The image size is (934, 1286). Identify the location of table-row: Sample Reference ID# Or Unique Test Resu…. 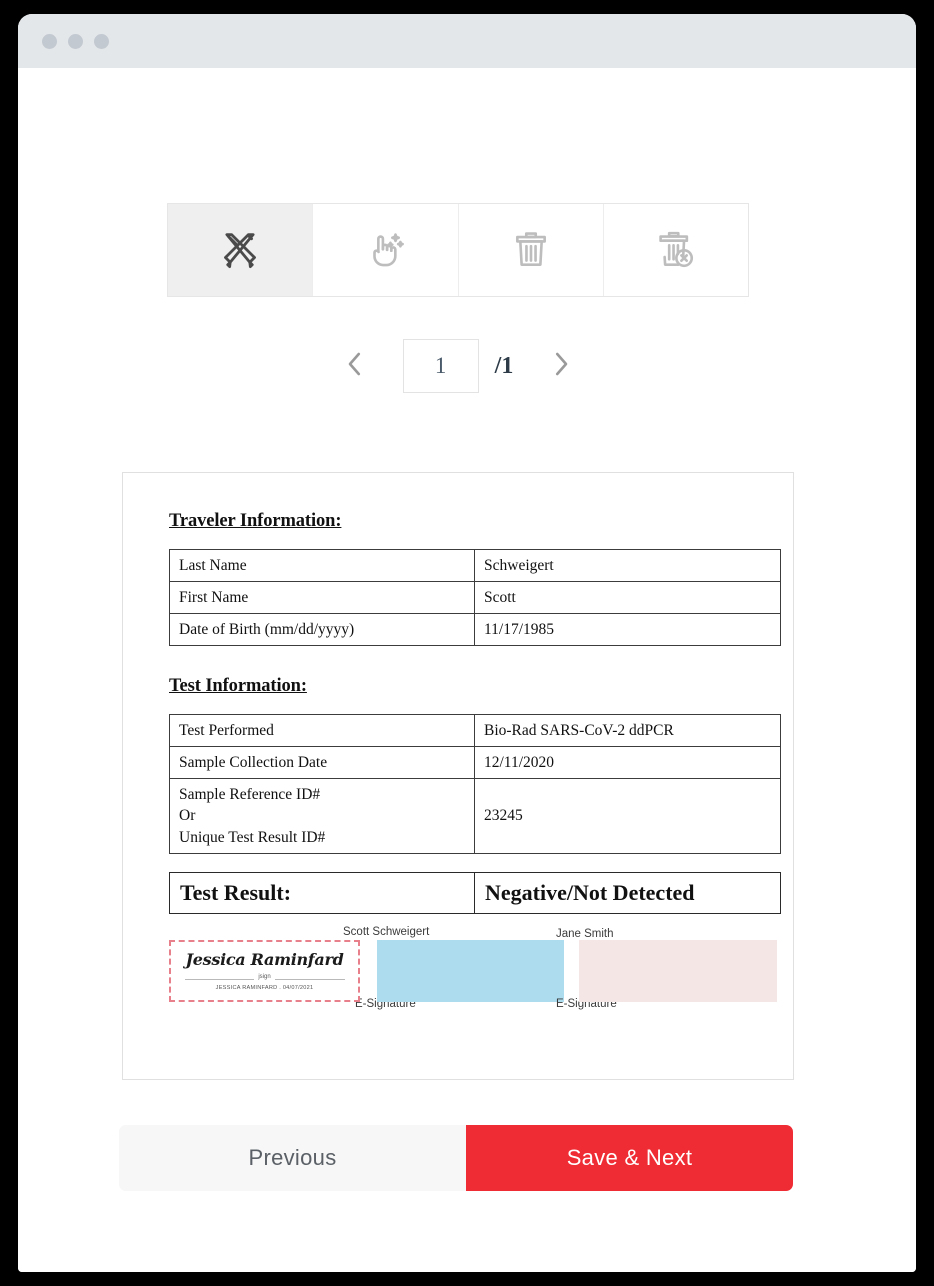
(475, 816).